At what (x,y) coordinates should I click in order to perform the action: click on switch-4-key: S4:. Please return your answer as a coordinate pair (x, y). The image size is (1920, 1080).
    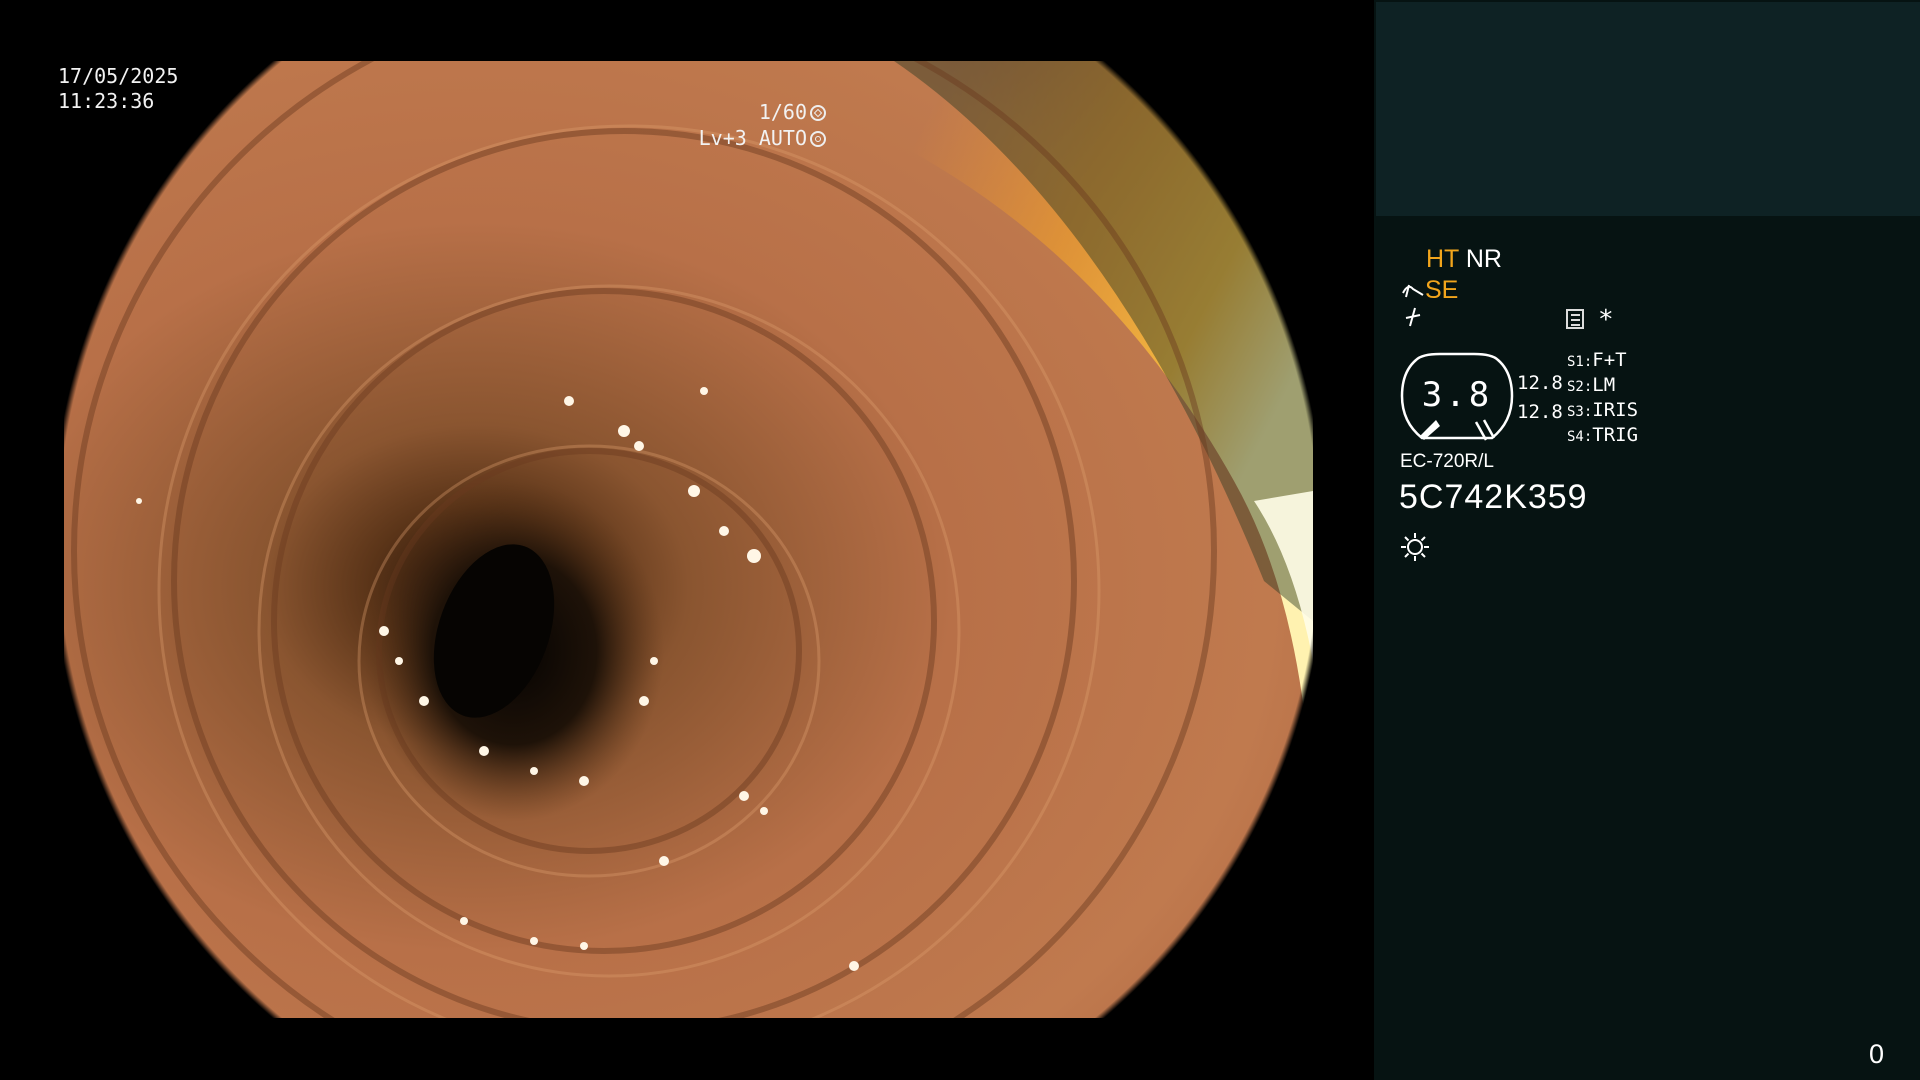
    Looking at the image, I should click on (1580, 437).